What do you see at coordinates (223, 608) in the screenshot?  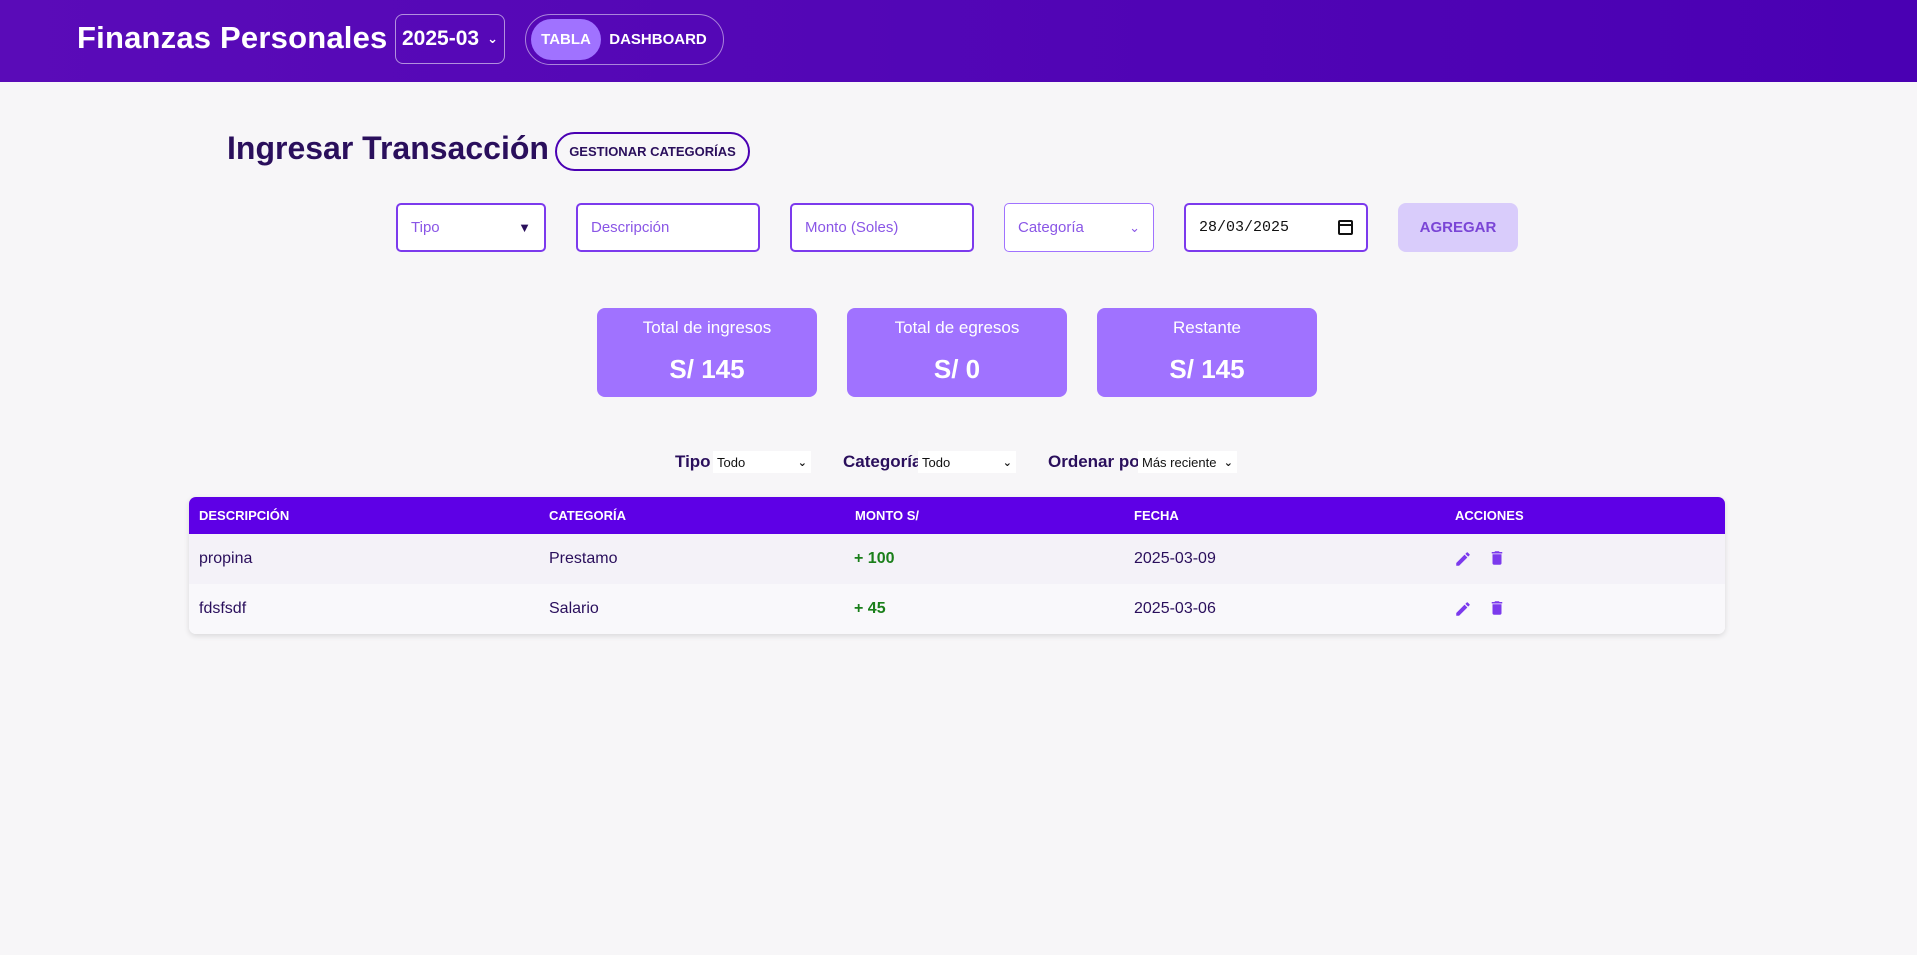 I see `cell-description: fdsfsdf` at bounding box center [223, 608].